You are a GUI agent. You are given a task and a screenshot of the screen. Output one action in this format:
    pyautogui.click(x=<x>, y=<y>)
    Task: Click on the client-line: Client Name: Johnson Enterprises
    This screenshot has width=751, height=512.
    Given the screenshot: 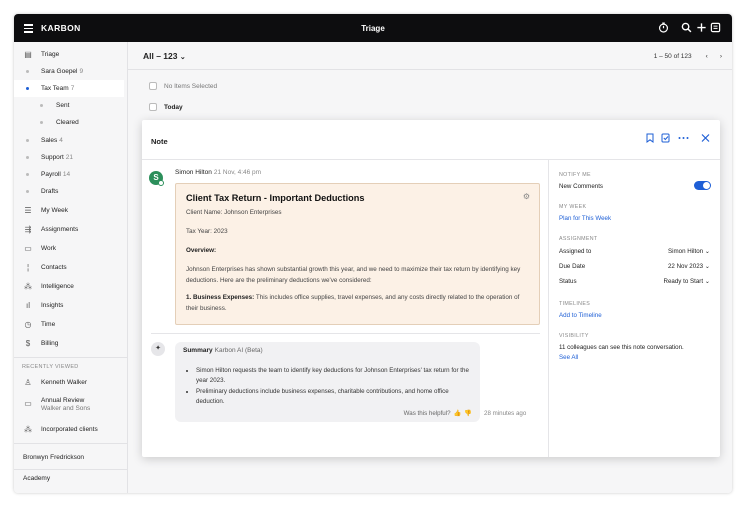 What is the action you would take?
    pyautogui.click(x=234, y=212)
    